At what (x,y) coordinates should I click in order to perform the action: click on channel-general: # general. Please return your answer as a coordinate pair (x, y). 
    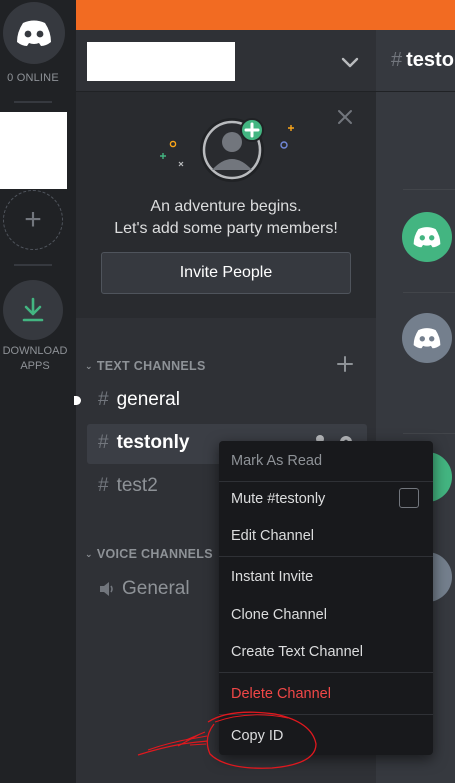
    Looking at the image, I should click on (139, 400).